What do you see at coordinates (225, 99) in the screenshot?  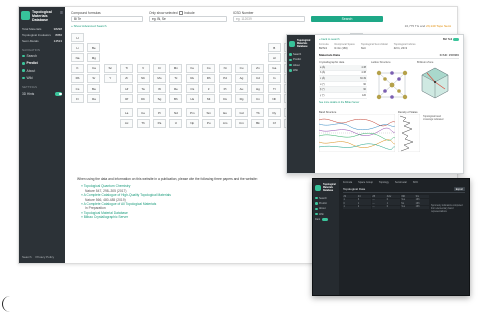 I see `element-ds: Ds` at bounding box center [225, 99].